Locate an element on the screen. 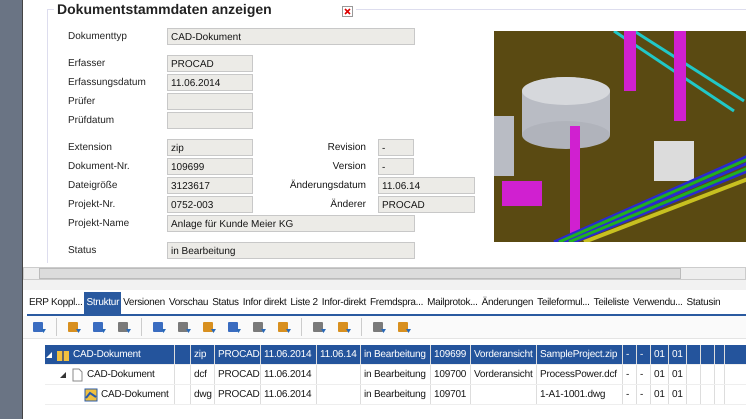 This screenshot has width=746, height=419. readonly-field: in Bearbeitung is located at coordinates (291, 250).